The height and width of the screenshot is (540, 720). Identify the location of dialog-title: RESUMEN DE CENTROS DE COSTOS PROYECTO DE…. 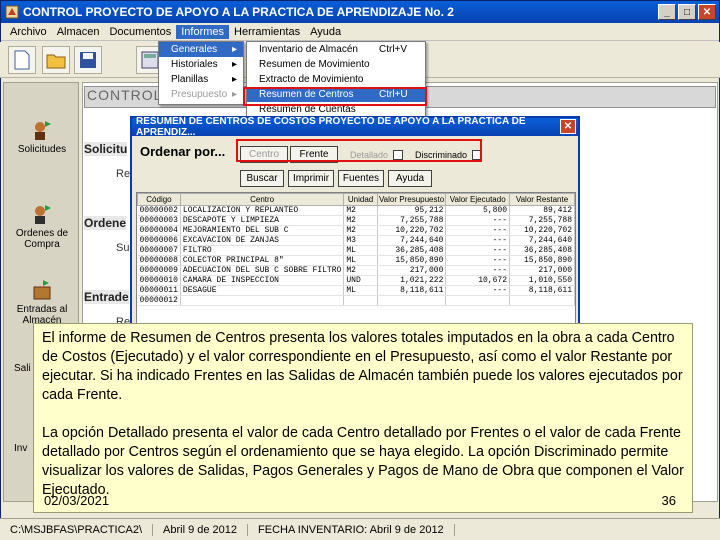
(331, 127).